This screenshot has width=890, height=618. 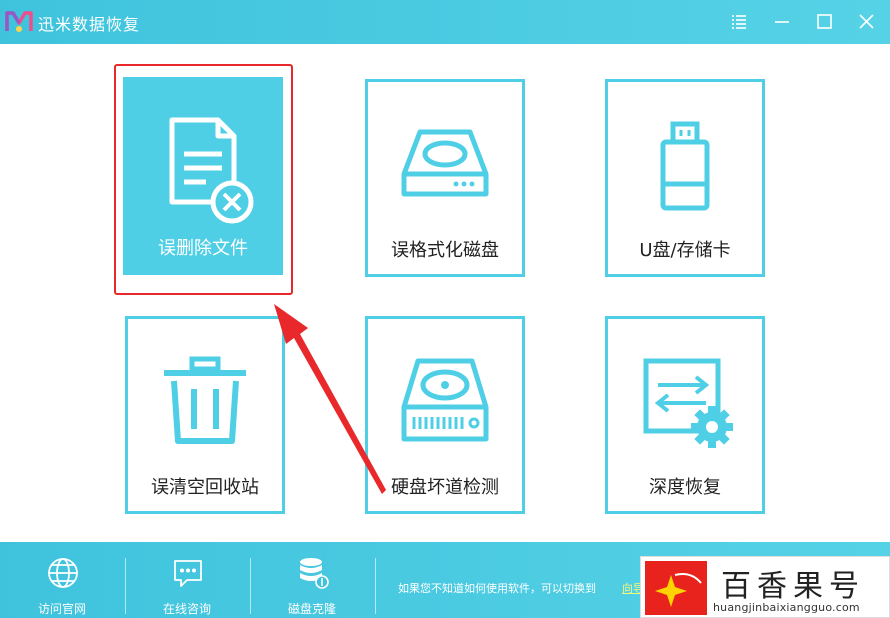 I want to click on menu-button, so click(x=739, y=22).